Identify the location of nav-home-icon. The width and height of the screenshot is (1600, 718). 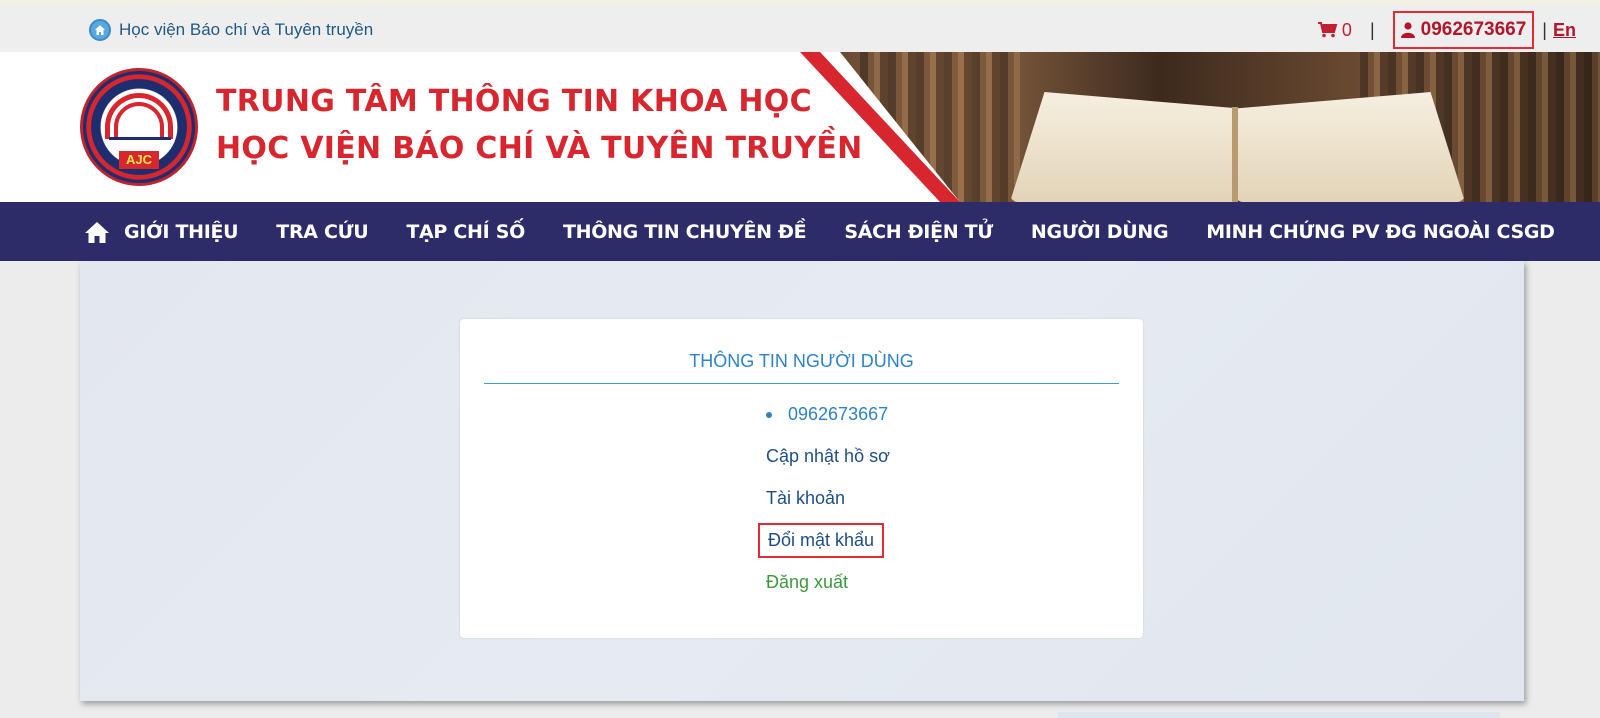
(97, 232).